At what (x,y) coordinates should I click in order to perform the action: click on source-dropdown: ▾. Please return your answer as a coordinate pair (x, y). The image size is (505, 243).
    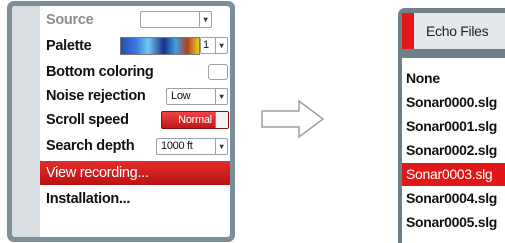
    Looking at the image, I should click on (176, 19).